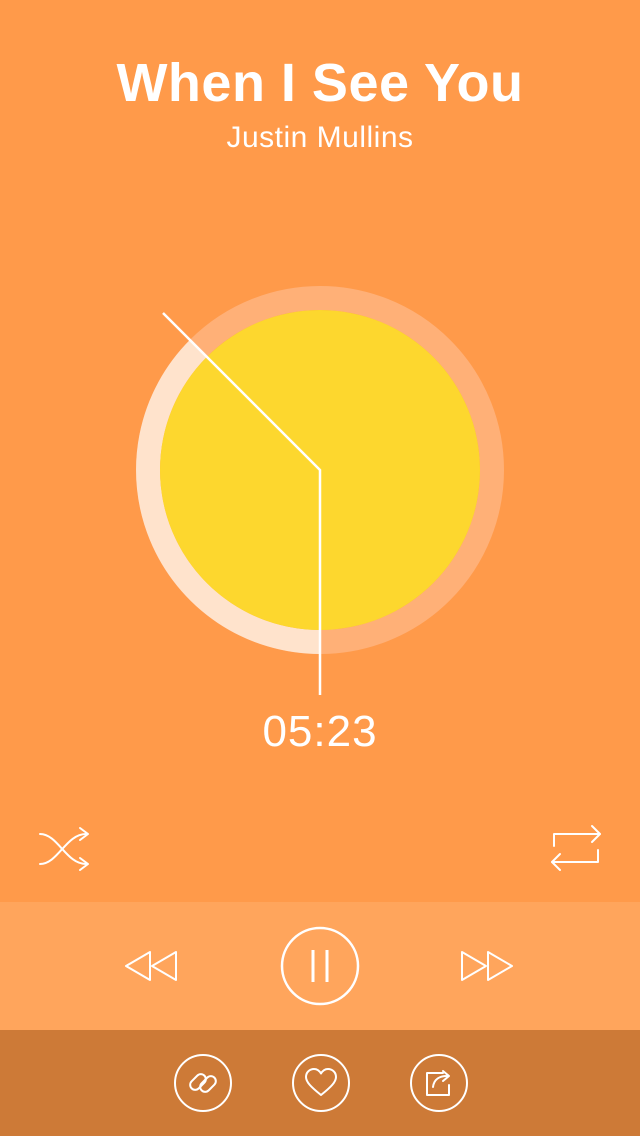  What do you see at coordinates (64, 848) in the screenshot?
I see `shuffle-icon` at bounding box center [64, 848].